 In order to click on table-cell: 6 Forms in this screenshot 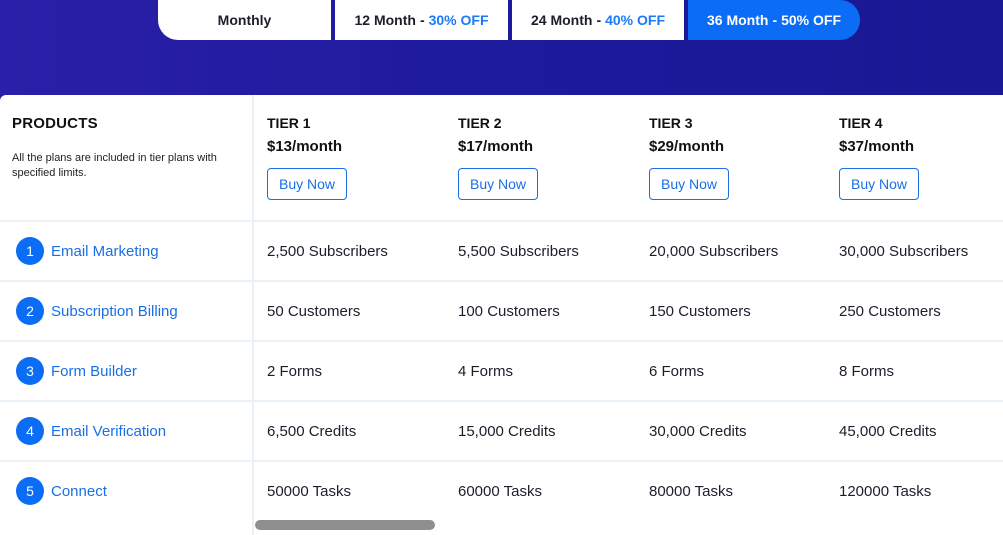, I will do `click(677, 371)`.